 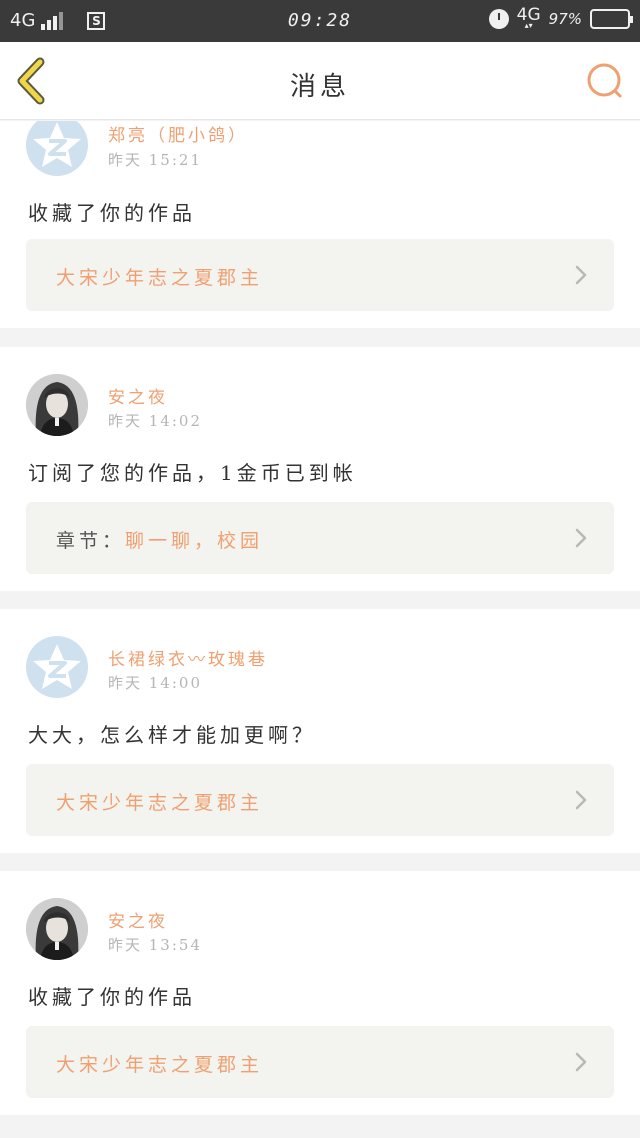 I want to click on message-time: 昨天 14:02, so click(x=155, y=421).